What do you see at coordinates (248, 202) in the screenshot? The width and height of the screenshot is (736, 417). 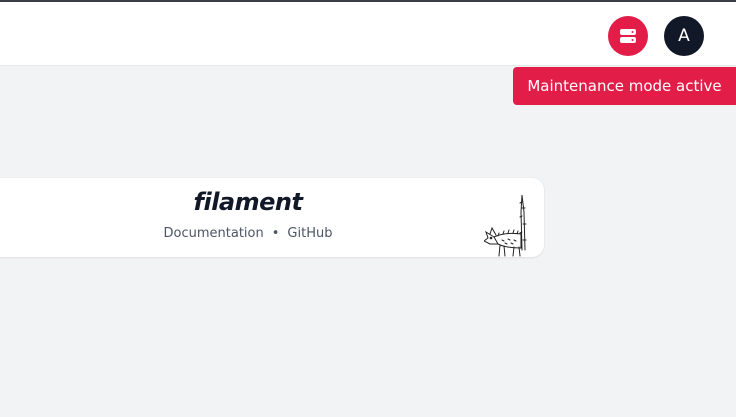 I see `filament-brand-logo: filament` at bounding box center [248, 202].